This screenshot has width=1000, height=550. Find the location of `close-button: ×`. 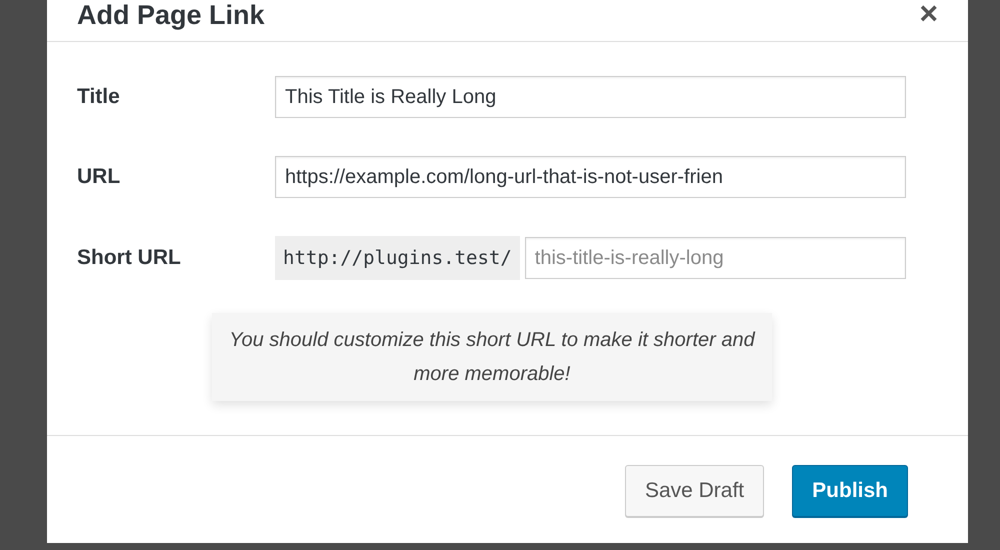

close-button: × is located at coordinates (928, 14).